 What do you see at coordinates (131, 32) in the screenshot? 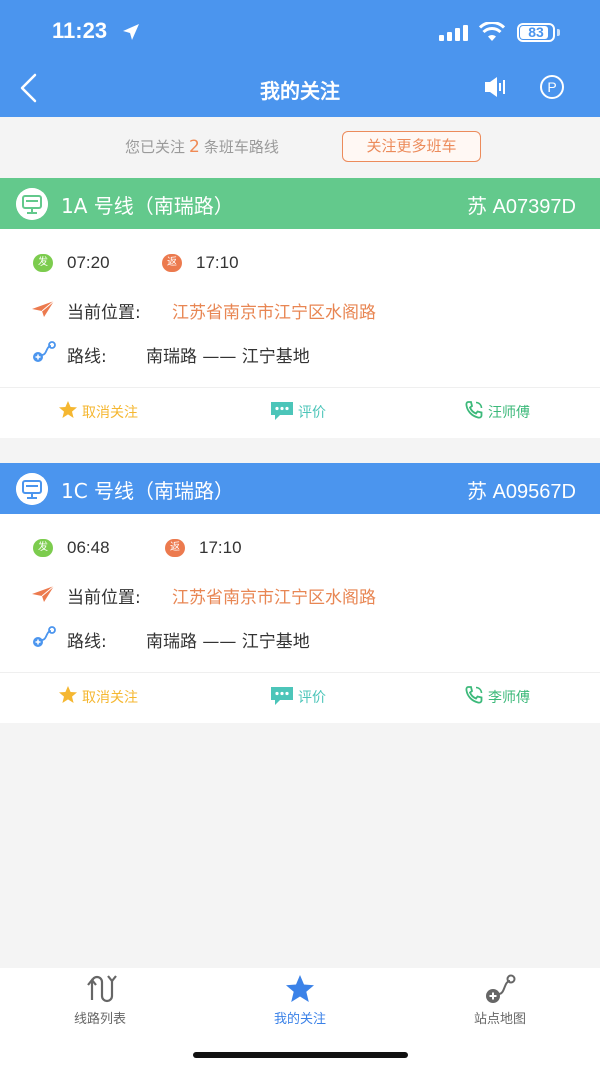
I see `location-arrow-icon` at bounding box center [131, 32].